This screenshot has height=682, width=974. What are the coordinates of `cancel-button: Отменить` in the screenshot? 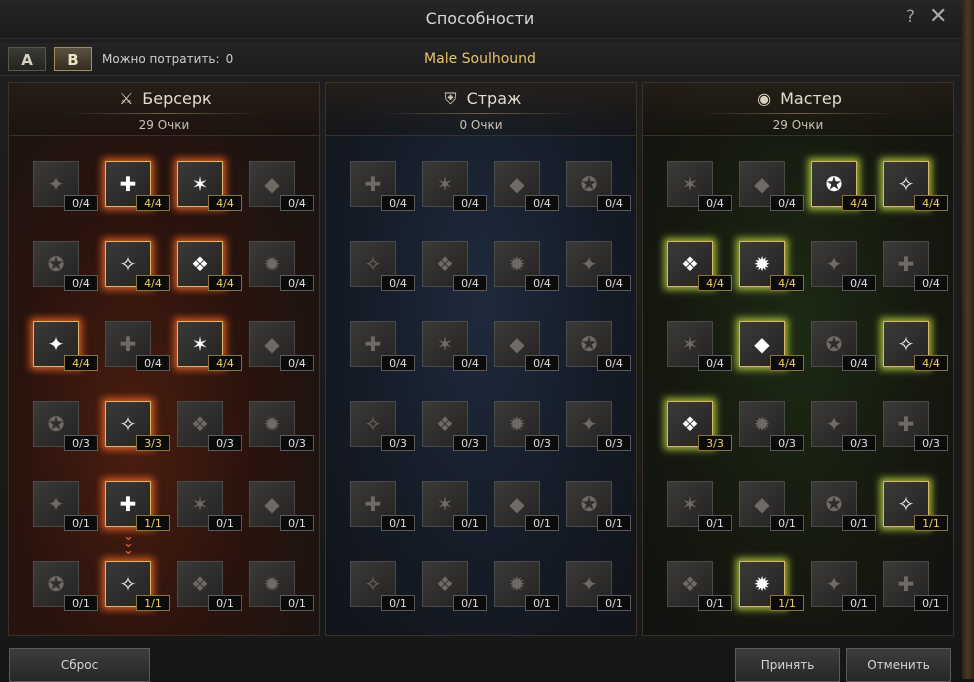 It's located at (898, 665).